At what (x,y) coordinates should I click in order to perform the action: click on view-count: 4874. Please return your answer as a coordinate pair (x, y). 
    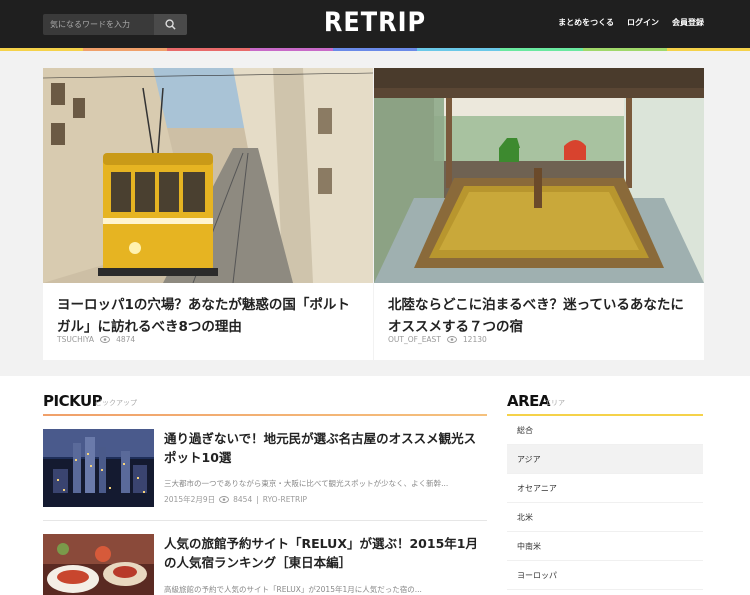
    Looking at the image, I should click on (126, 339).